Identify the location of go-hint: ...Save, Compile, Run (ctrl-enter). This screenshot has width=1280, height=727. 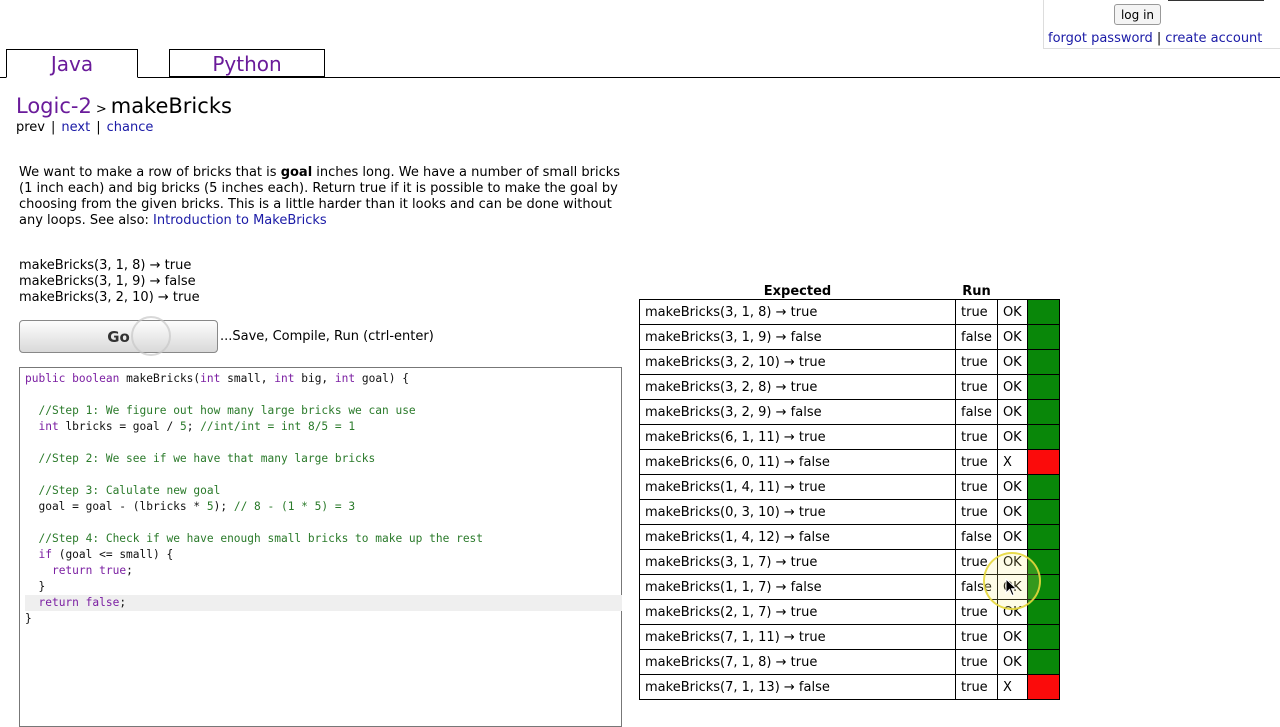
(327, 336).